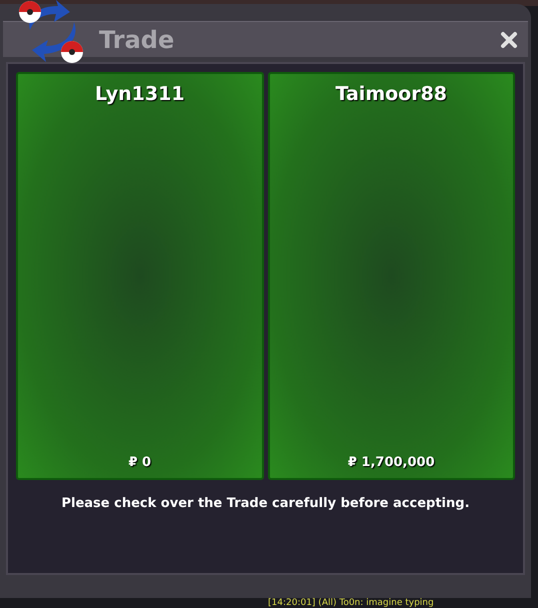  What do you see at coordinates (265, 504) in the screenshot?
I see `notice-text: Please check over the Trade carefully before accepting.` at bounding box center [265, 504].